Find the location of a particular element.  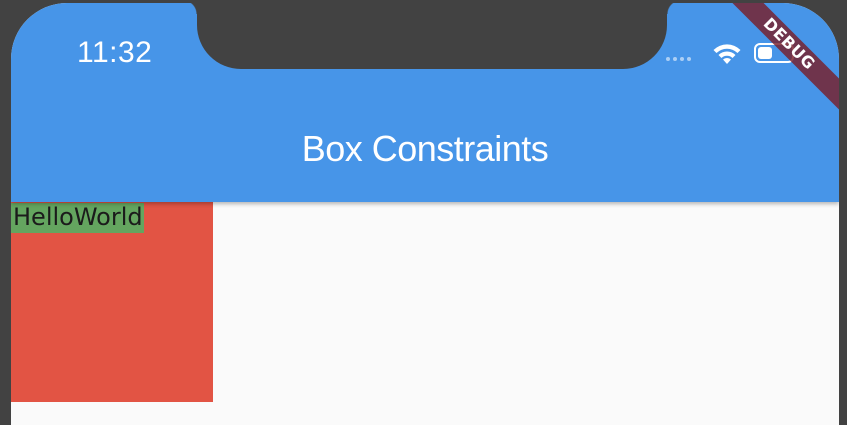

app-bar-title: Box Constraints is located at coordinates (425, 148).